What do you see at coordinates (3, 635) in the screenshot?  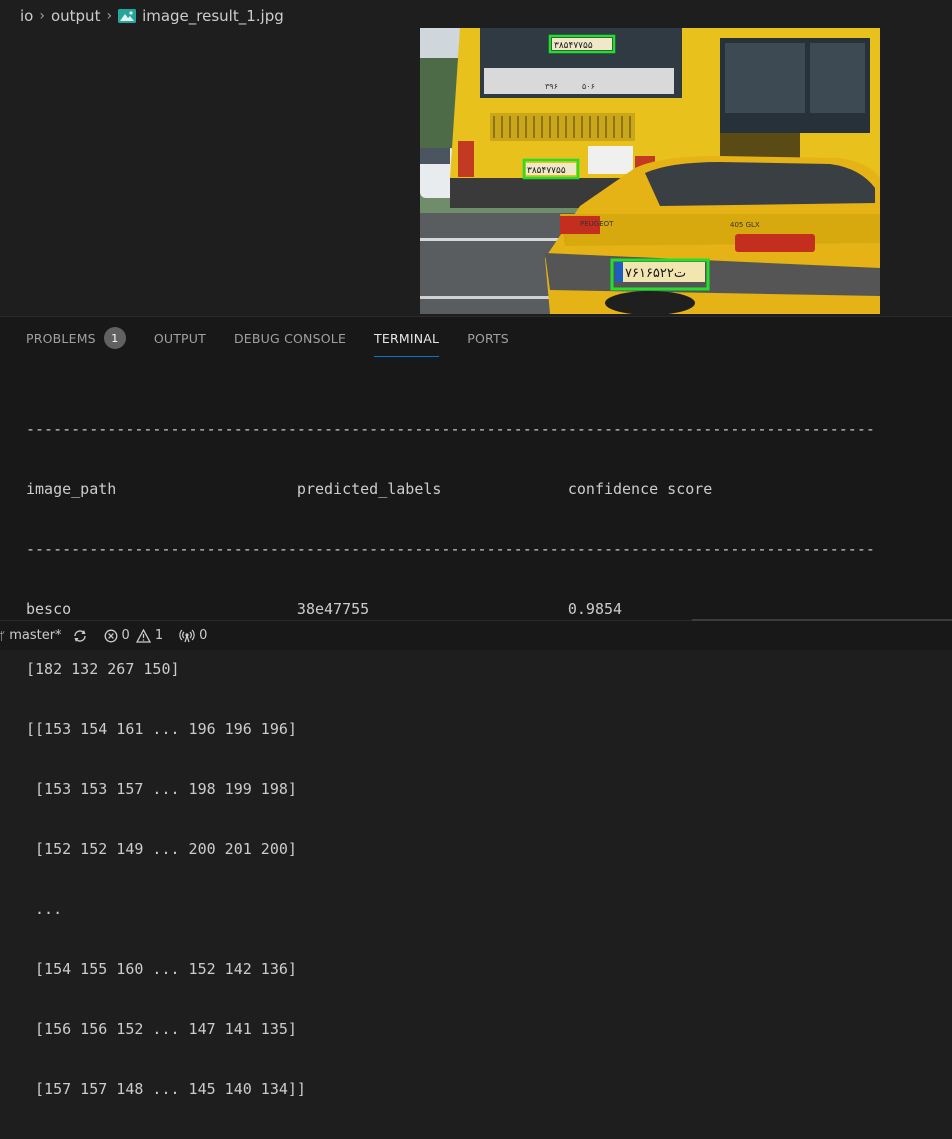 I see `git-branch-icon: ᛘ` at bounding box center [3, 635].